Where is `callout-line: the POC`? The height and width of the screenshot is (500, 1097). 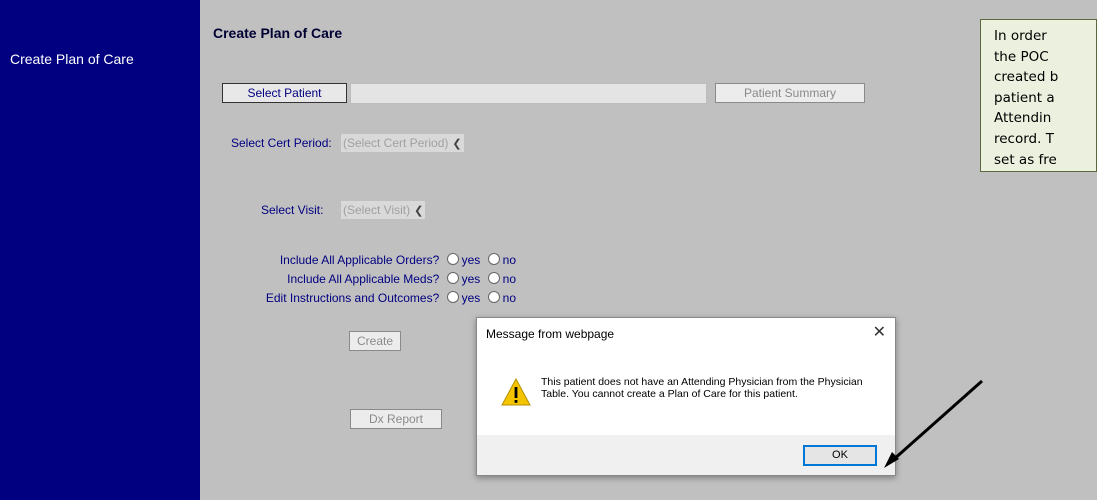
callout-line: the POC is located at coordinates (1021, 56).